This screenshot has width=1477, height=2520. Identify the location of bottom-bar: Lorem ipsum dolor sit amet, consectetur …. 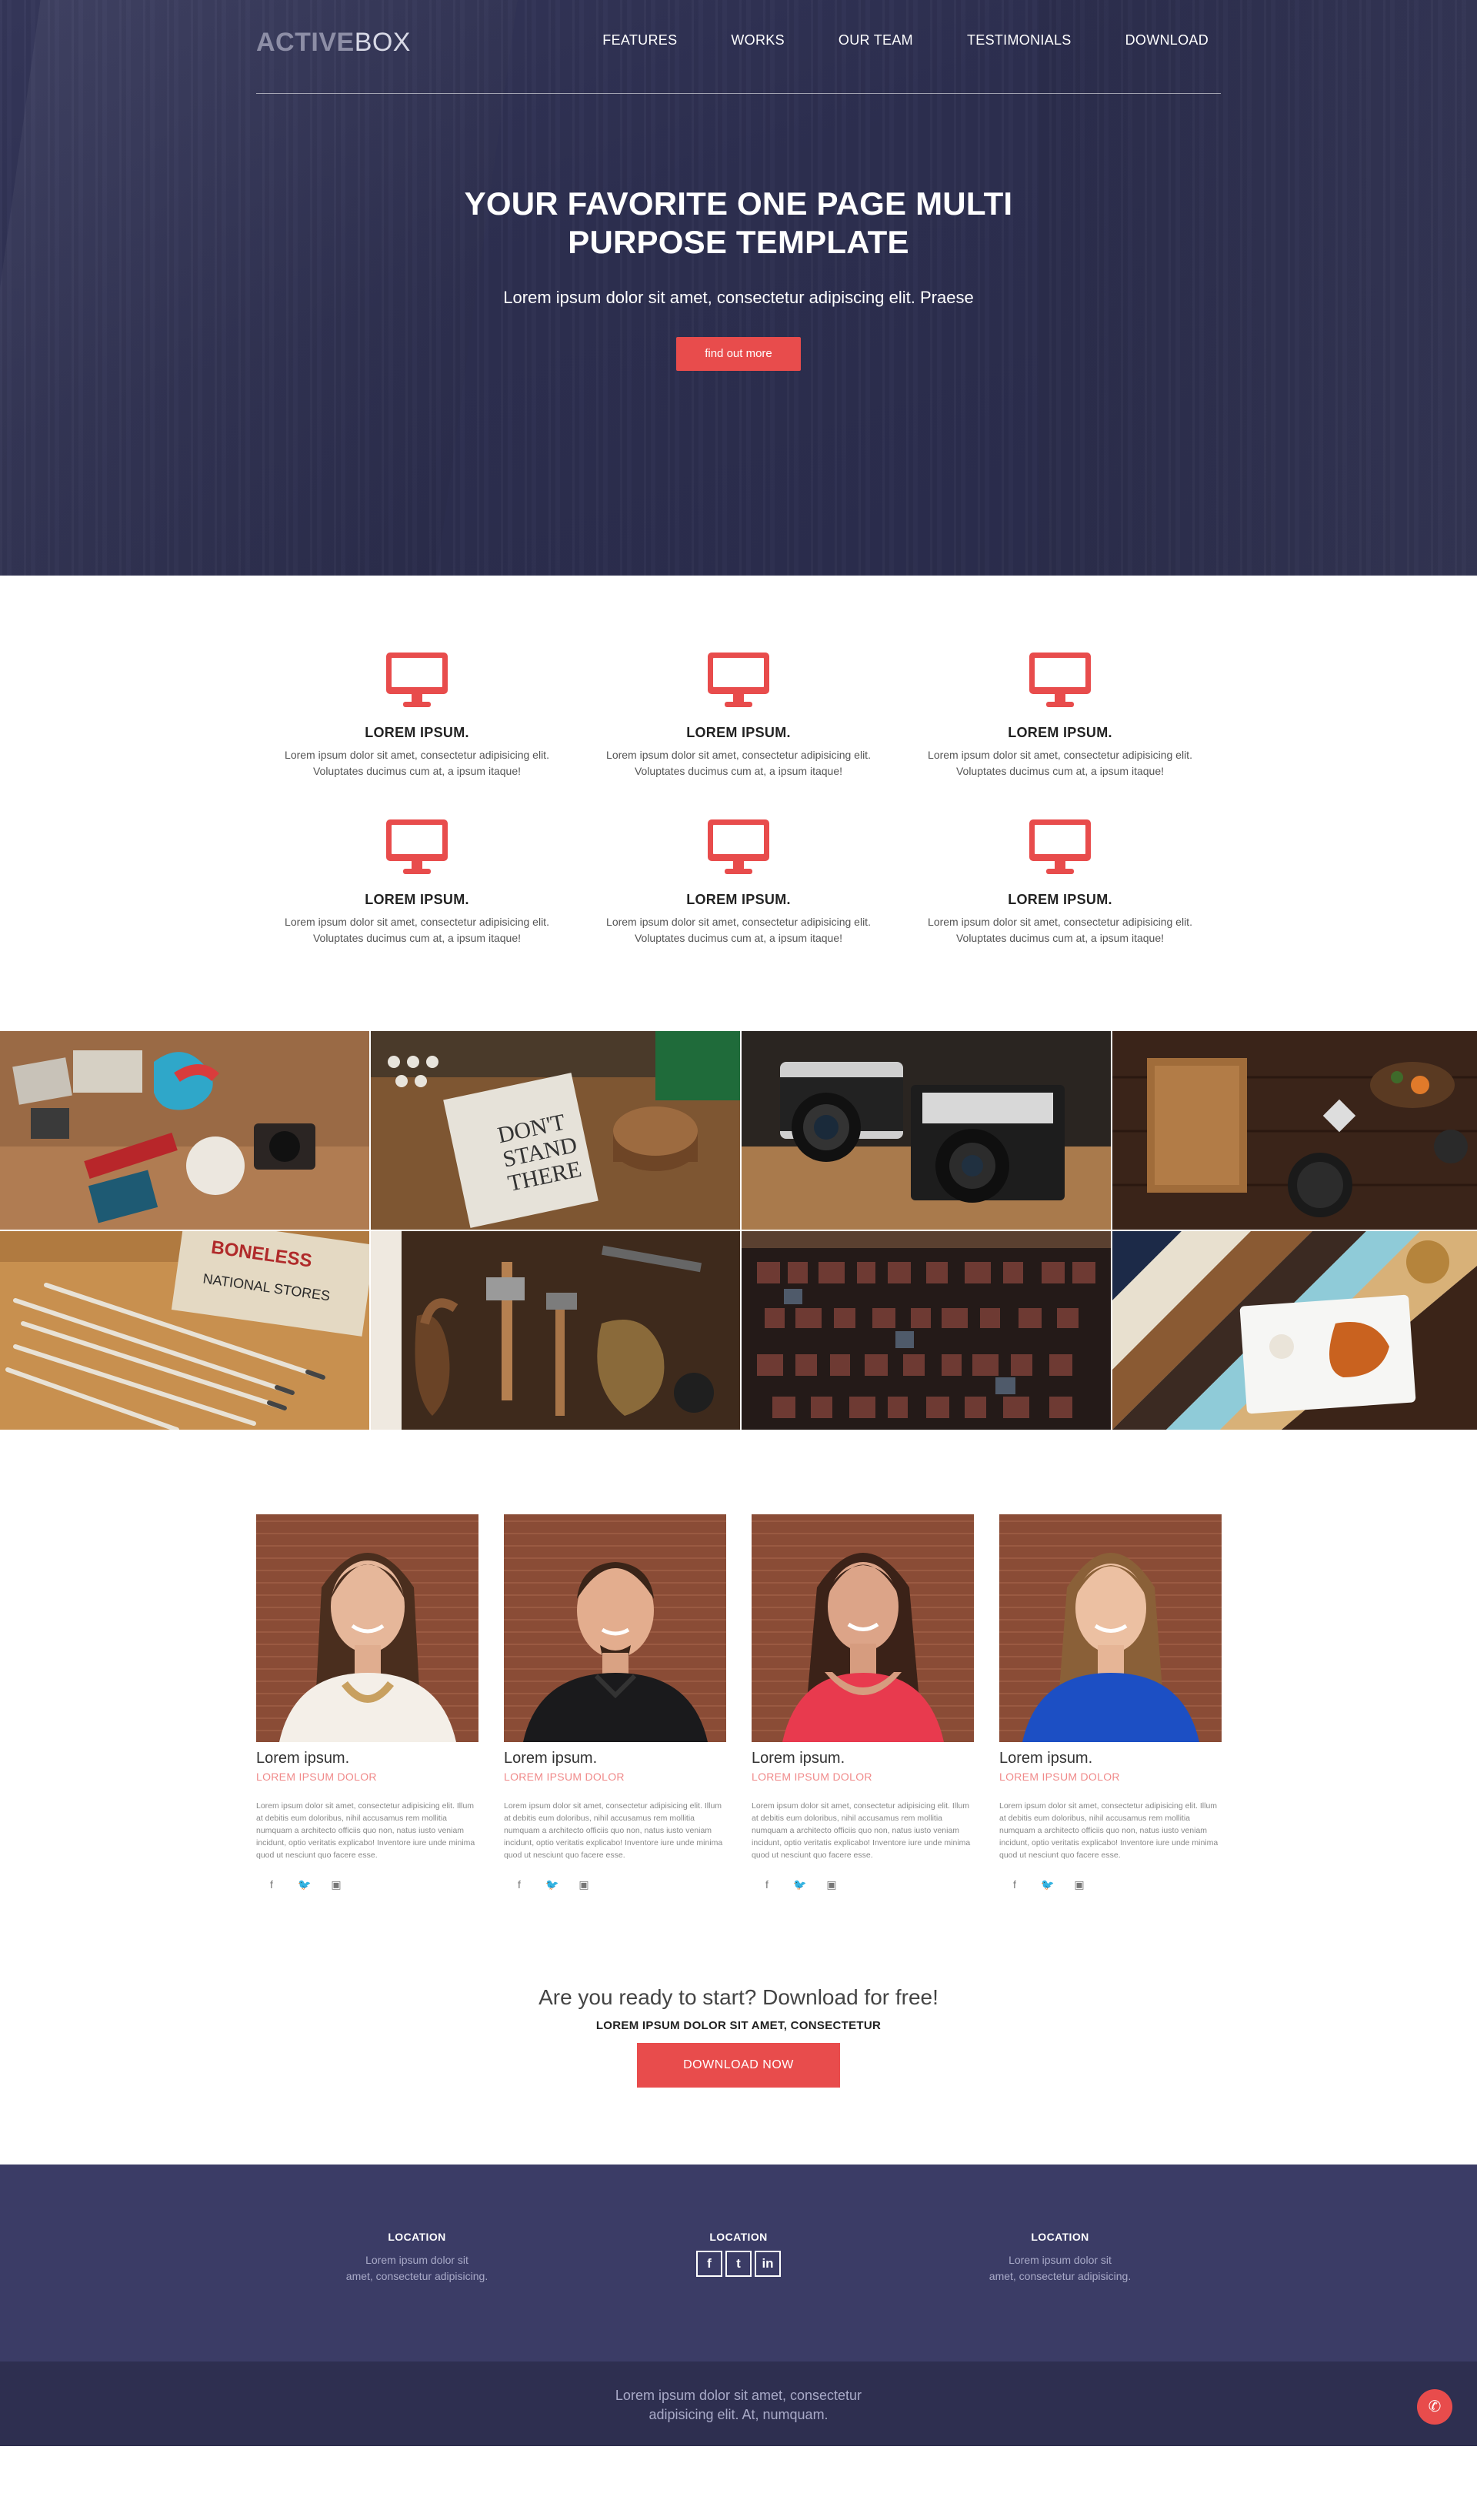
(738, 2403).